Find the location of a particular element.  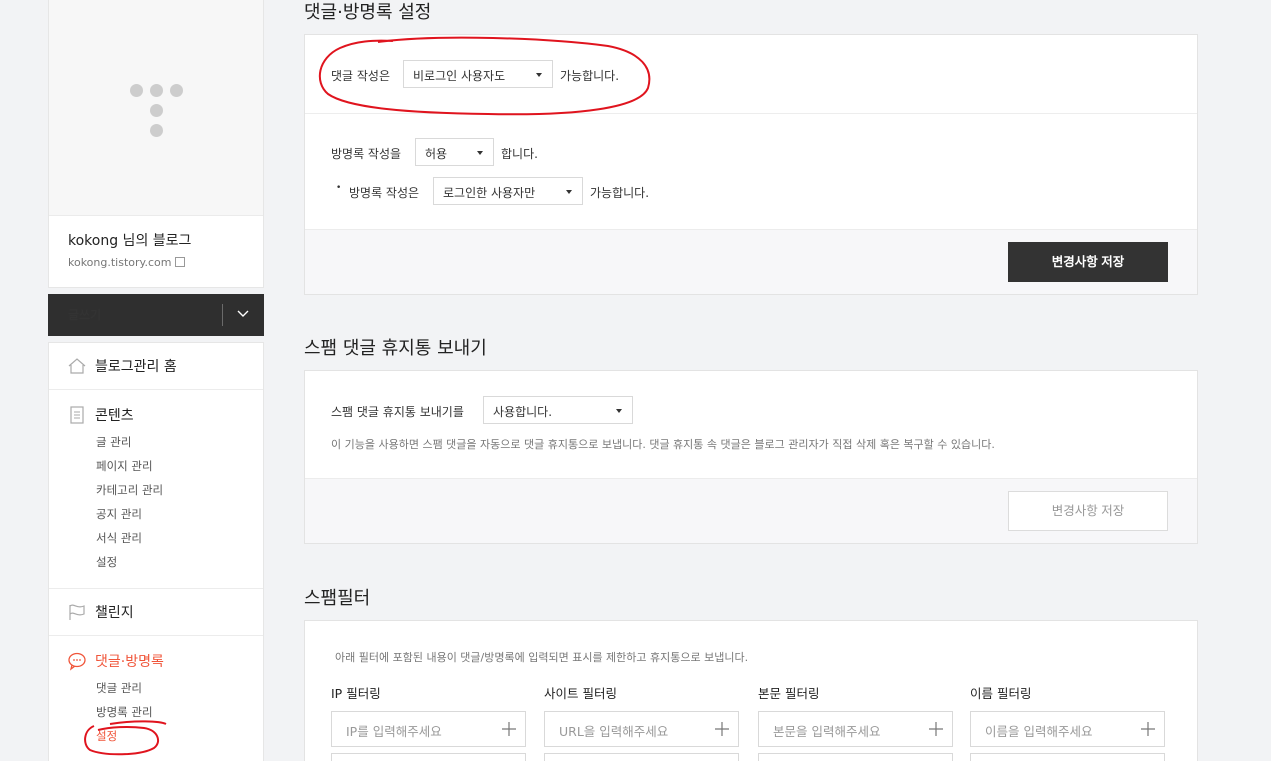

name-filter-list is located at coordinates (1067, 757).